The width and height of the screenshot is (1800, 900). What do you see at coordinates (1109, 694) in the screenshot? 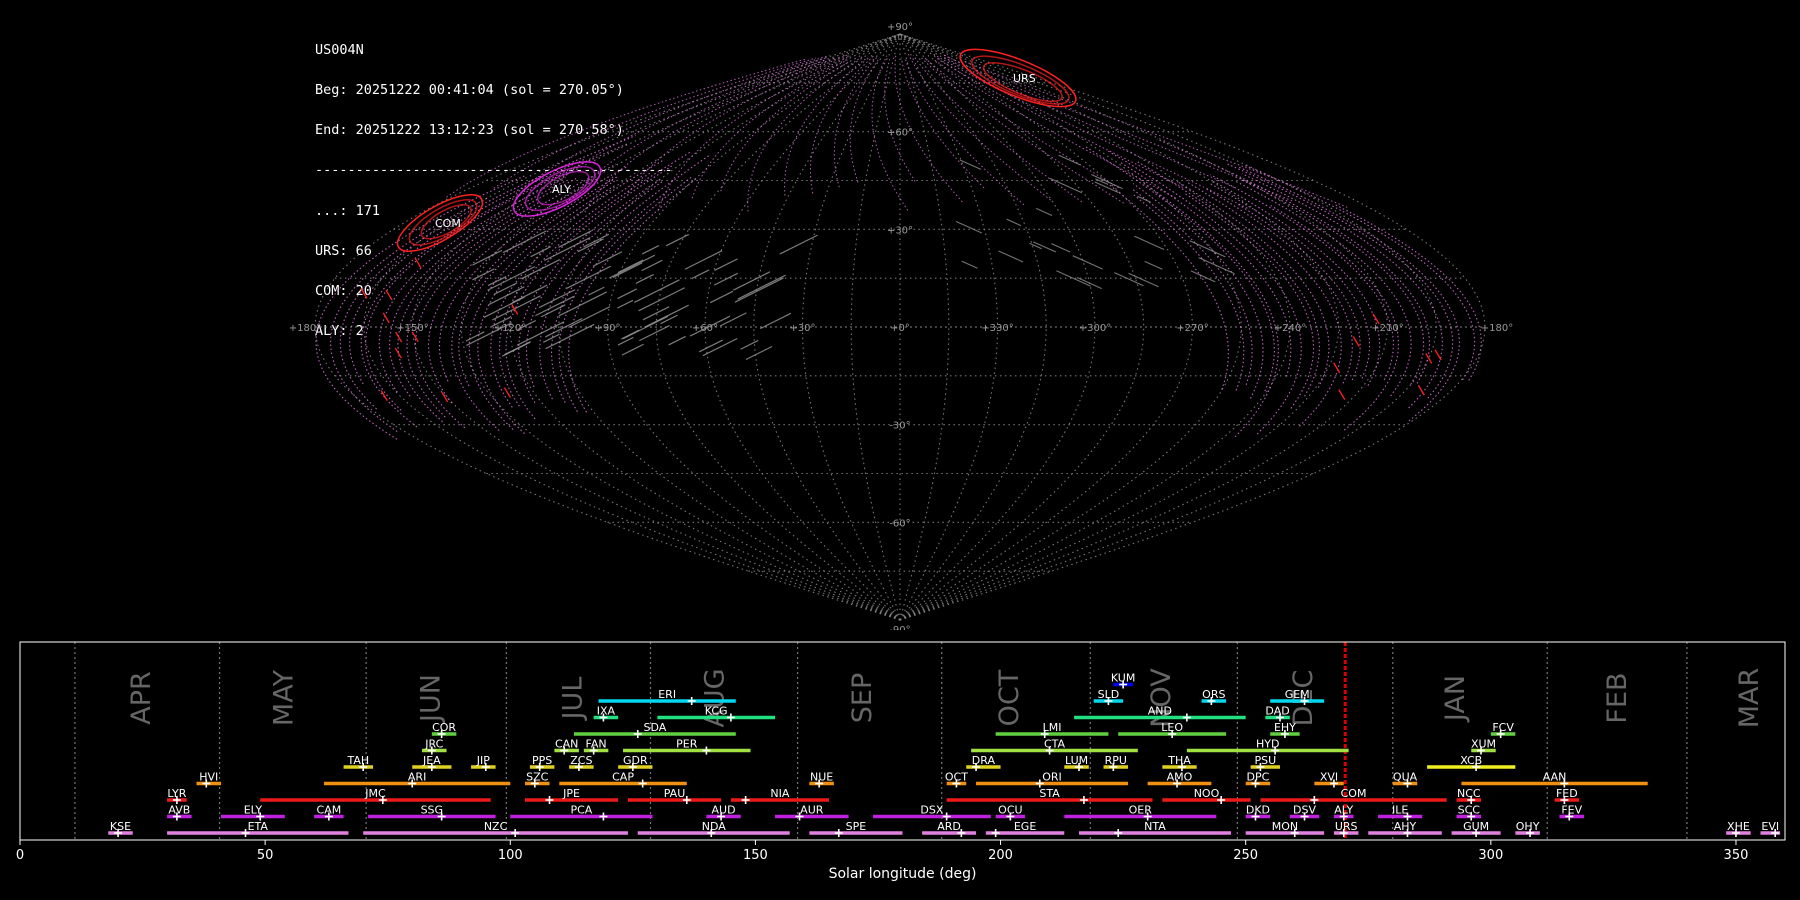
I see `shower-label: SLD` at bounding box center [1109, 694].